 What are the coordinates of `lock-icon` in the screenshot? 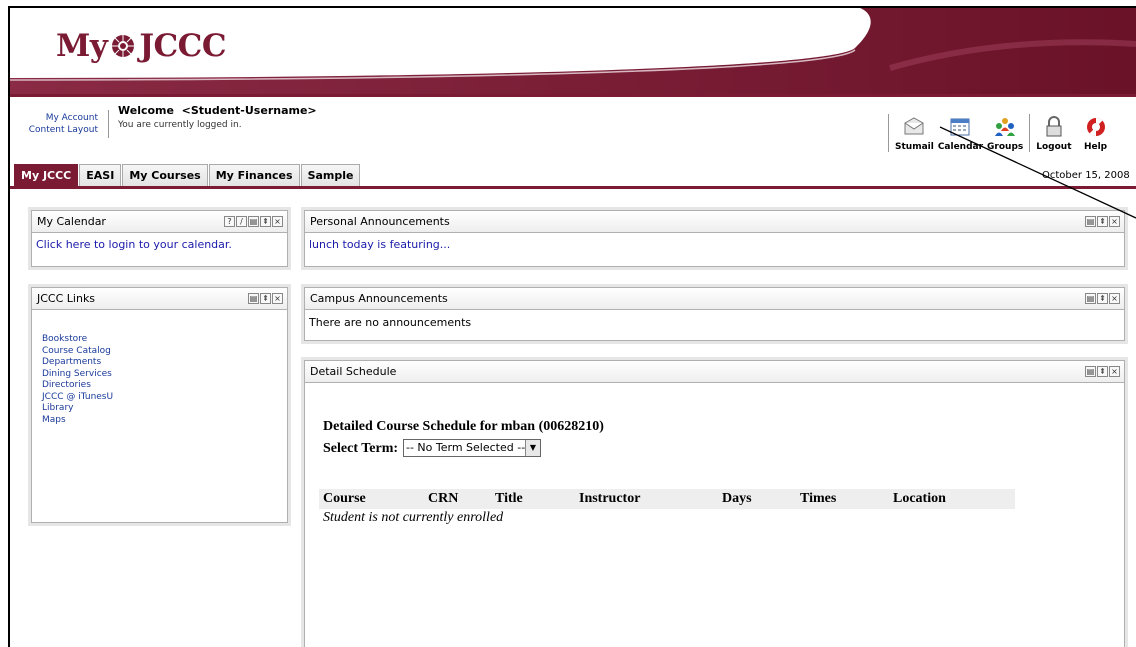 It's located at (1054, 126).